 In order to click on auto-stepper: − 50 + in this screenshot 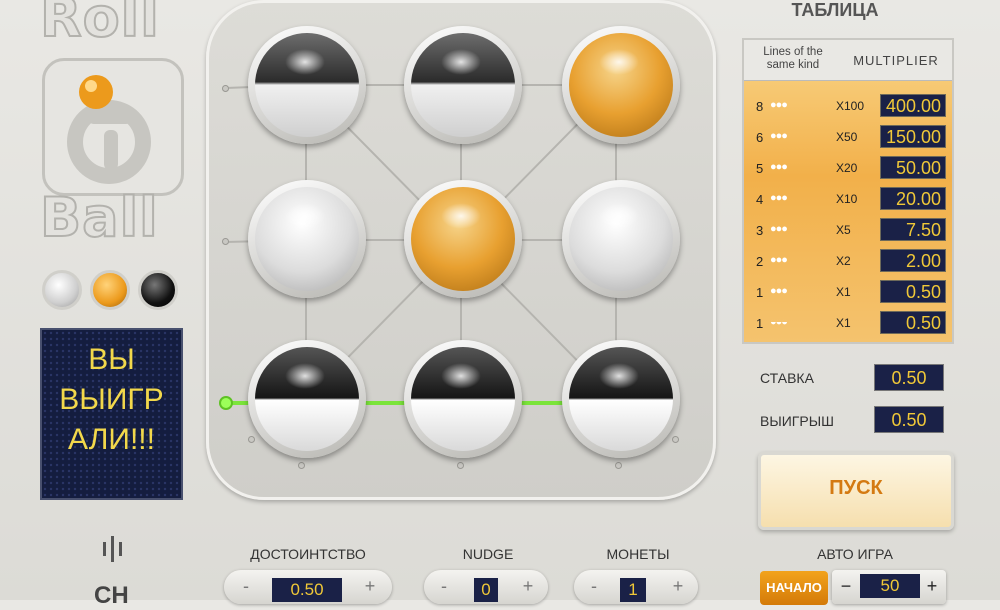, I will do `click(889, 587)`.